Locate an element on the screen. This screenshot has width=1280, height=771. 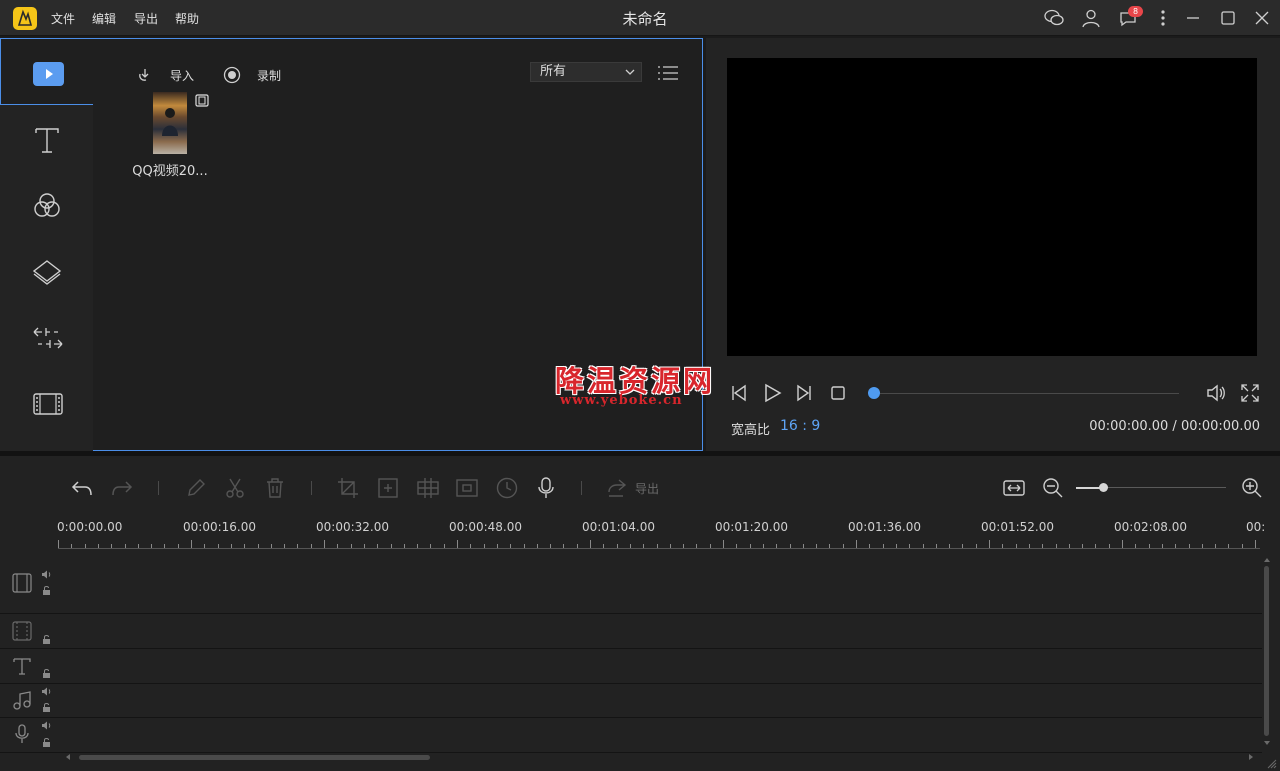
rail-item-overlays is located at coordinates (47, 271).